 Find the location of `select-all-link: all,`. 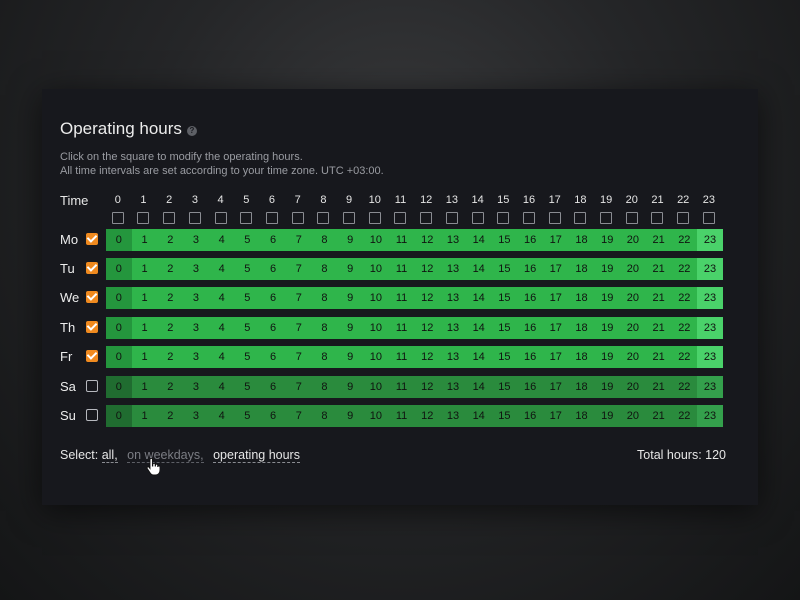

select-all-link: all, is located at coordinates (109, 455).